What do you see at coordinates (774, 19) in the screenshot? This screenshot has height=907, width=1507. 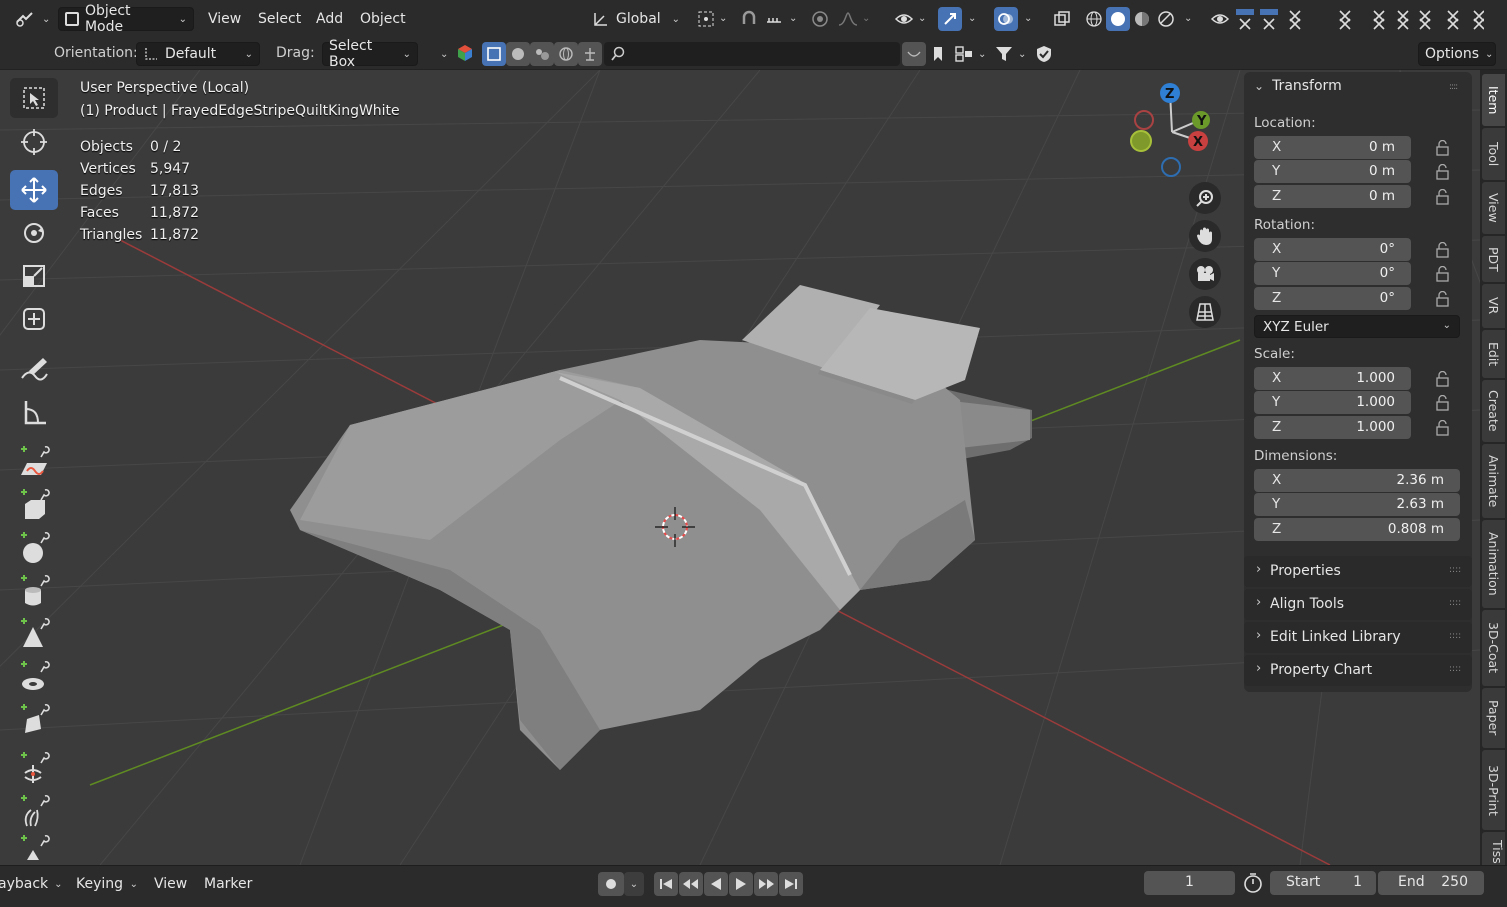 I see `snap-target-icon` at bounding box center [774, 19].